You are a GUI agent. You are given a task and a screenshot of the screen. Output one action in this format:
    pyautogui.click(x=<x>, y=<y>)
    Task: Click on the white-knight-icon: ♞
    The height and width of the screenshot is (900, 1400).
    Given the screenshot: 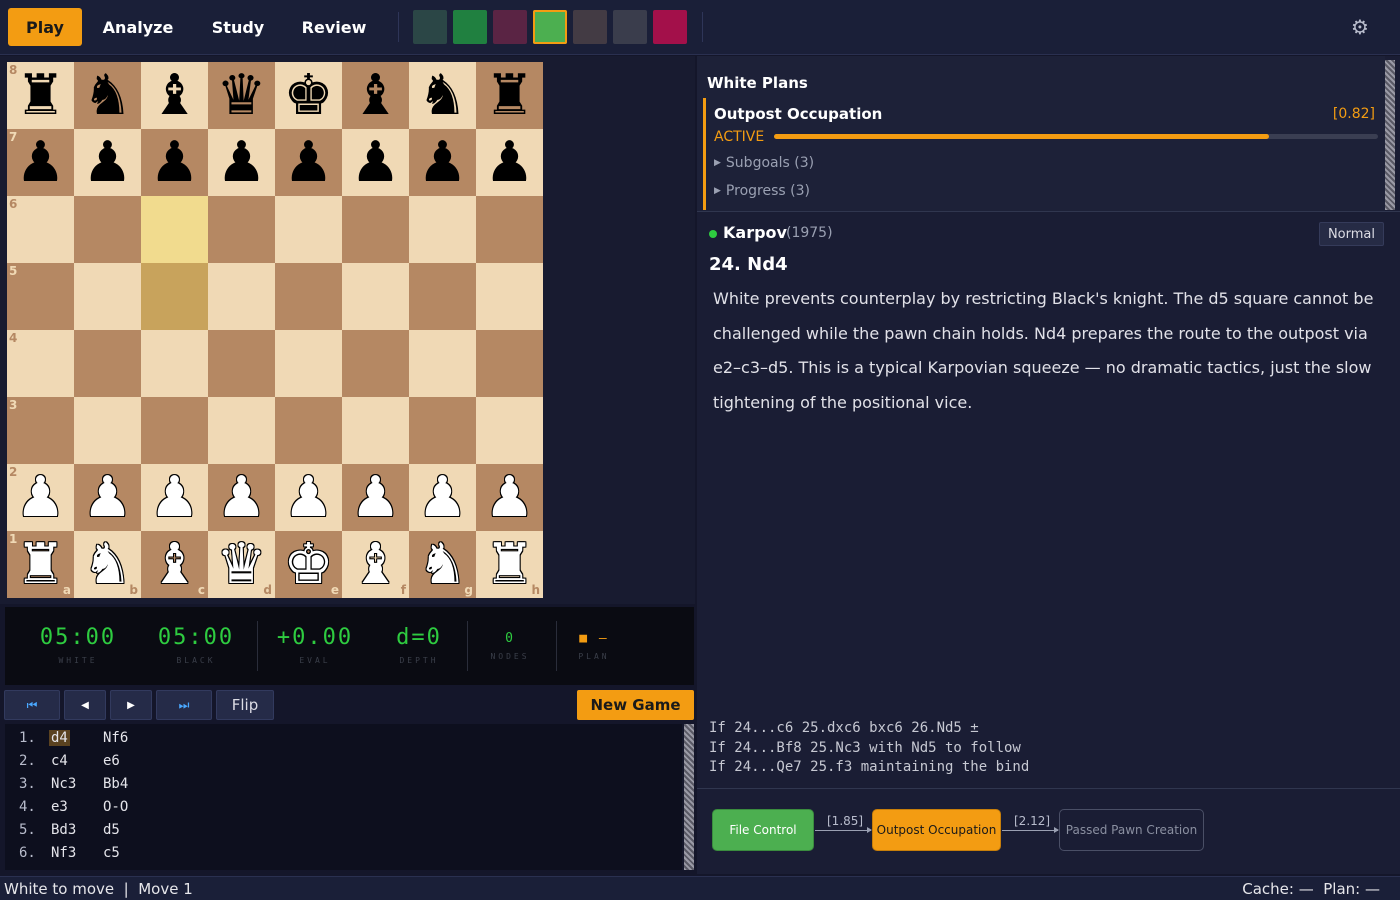 What is the action you would take?
    pyautogui.click(x=107, y=564)
    